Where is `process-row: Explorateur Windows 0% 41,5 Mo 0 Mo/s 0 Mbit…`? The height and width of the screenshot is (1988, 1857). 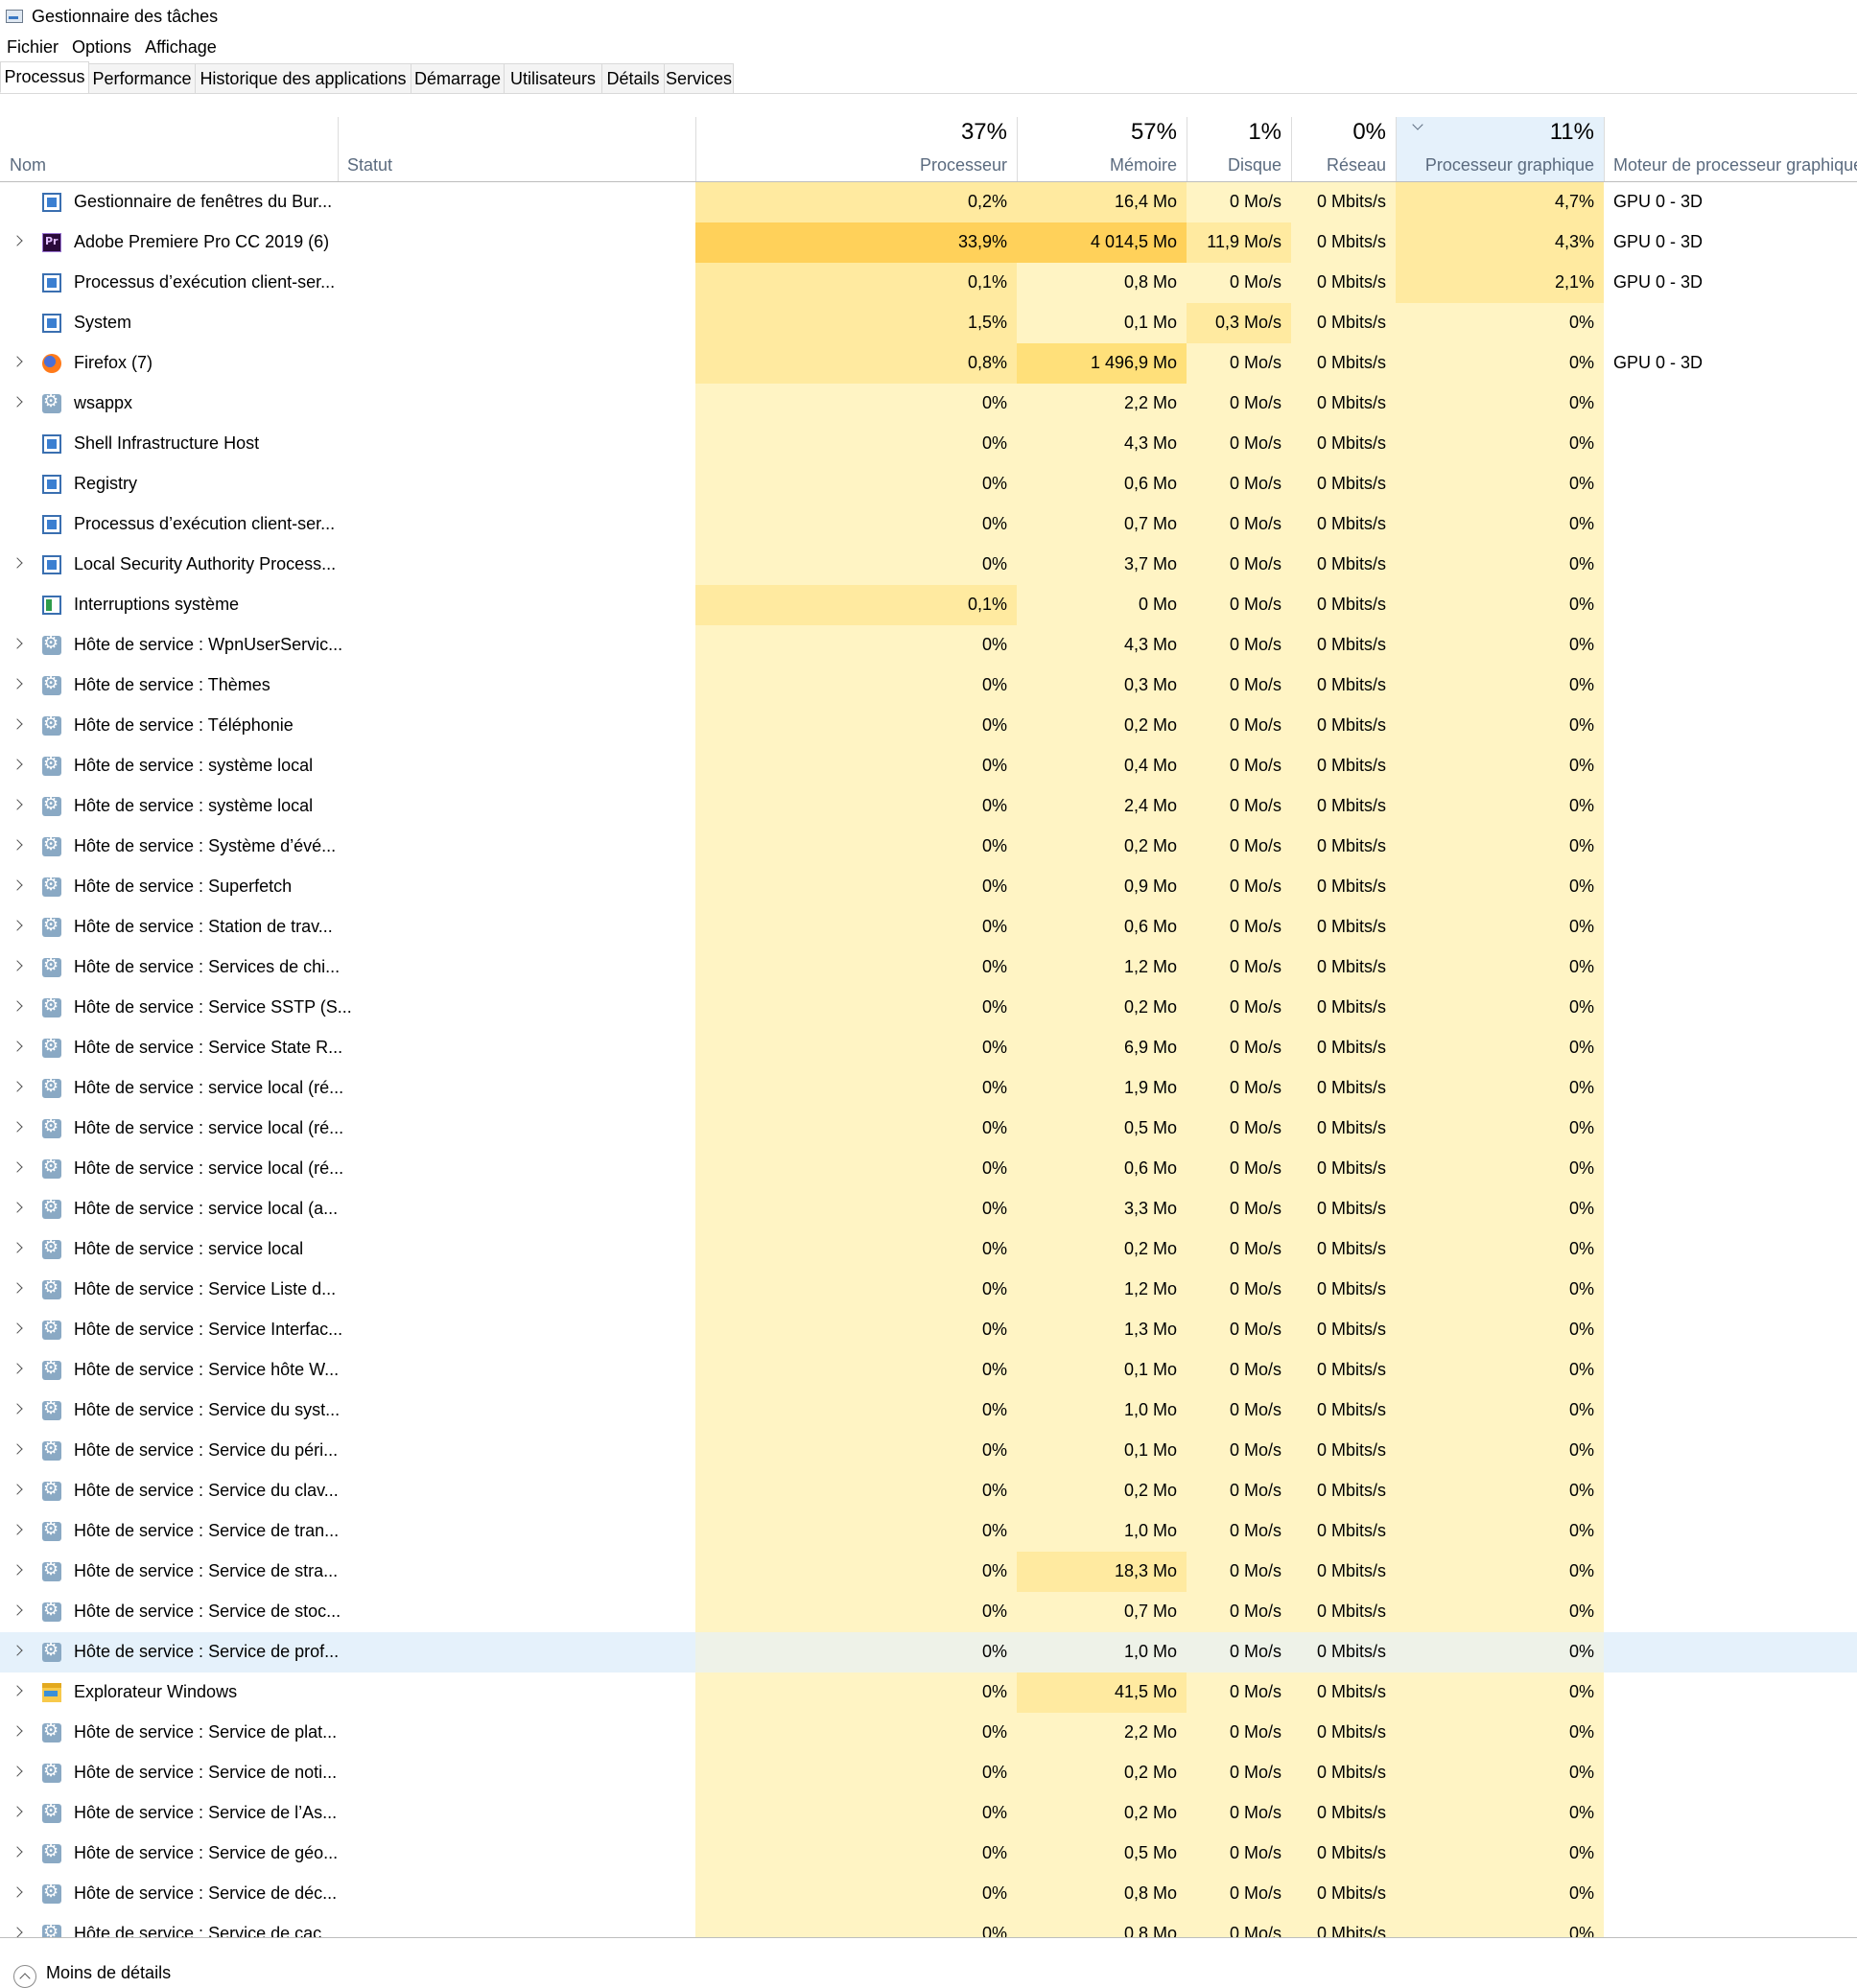
process-row: Explorateur Windows 0% 41,5 Mo 0 Mo/s 0 Mbit… is located at coordinates (928, 1693).